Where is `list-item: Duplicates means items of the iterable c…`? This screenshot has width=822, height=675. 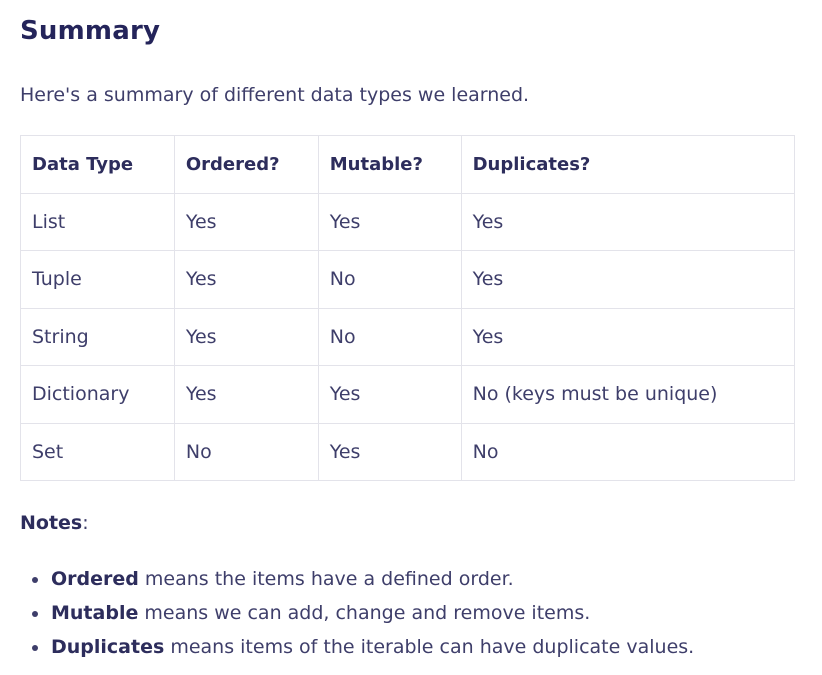 list-item: Duplicates means items of the iterable c… is located at coordinates (363, 647).